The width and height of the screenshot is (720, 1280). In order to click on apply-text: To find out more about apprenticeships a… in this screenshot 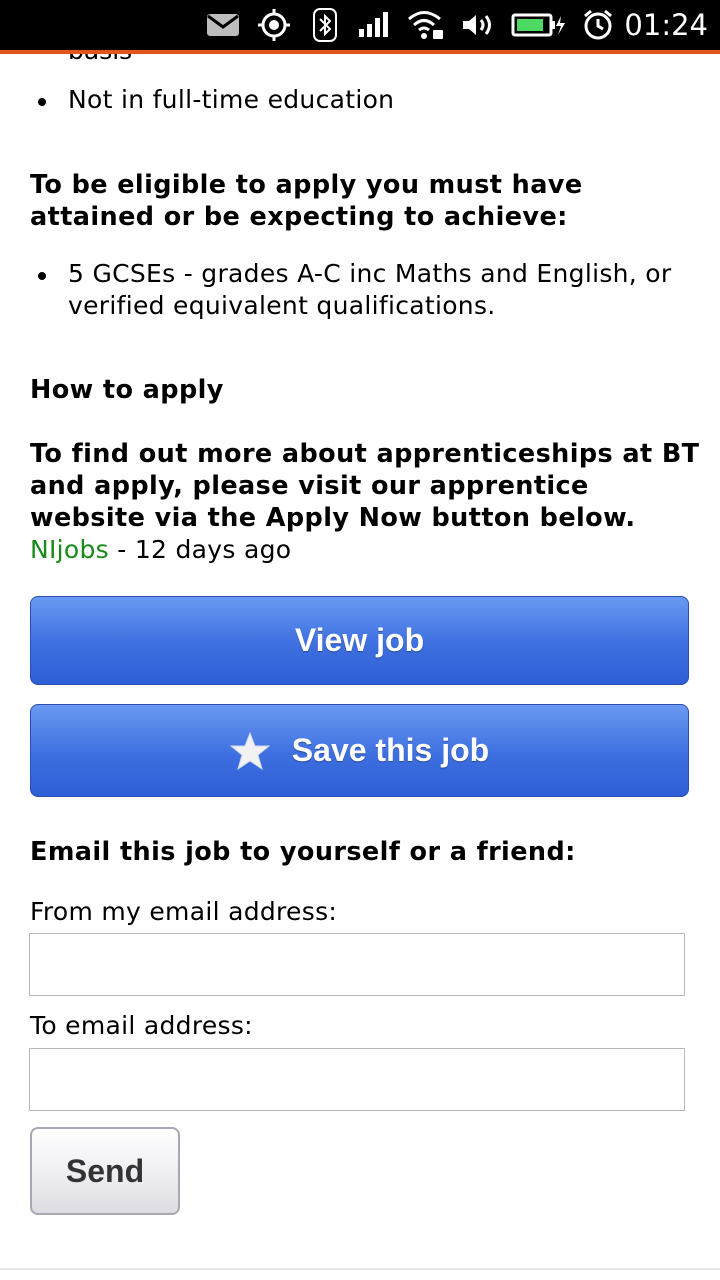, I will do `click(365, 486)`.